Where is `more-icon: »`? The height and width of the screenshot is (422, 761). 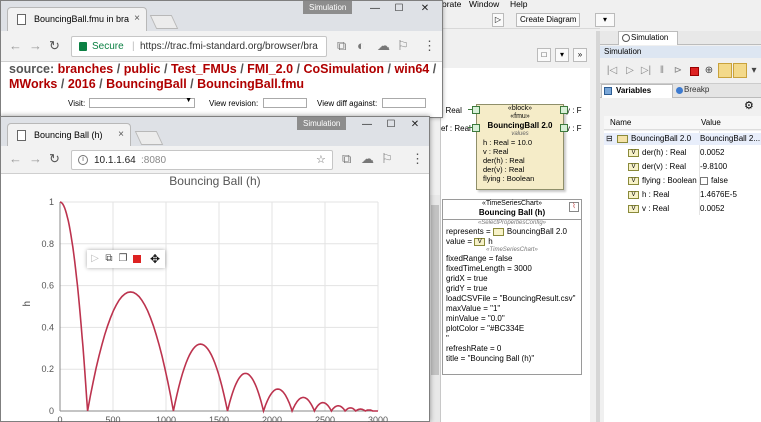
more-icon: » is located at coordinates (580, 55).